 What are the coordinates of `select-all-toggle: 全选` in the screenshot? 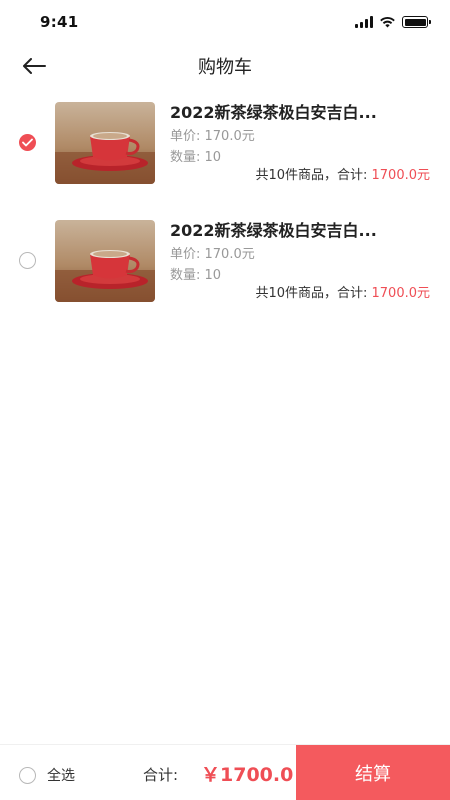 It's located at (47, 775).